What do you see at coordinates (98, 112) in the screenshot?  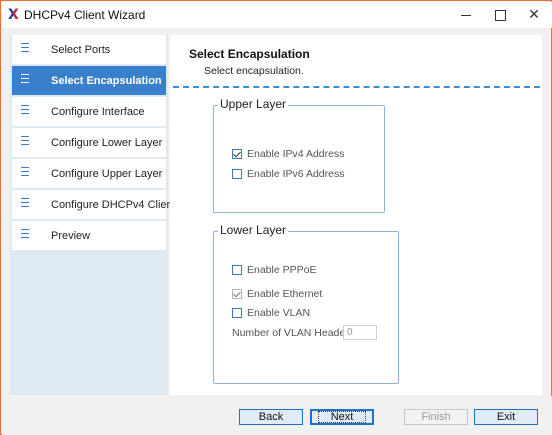 I see `sidebar-item-label: Configure Interface` at bounding box center [98, 112].